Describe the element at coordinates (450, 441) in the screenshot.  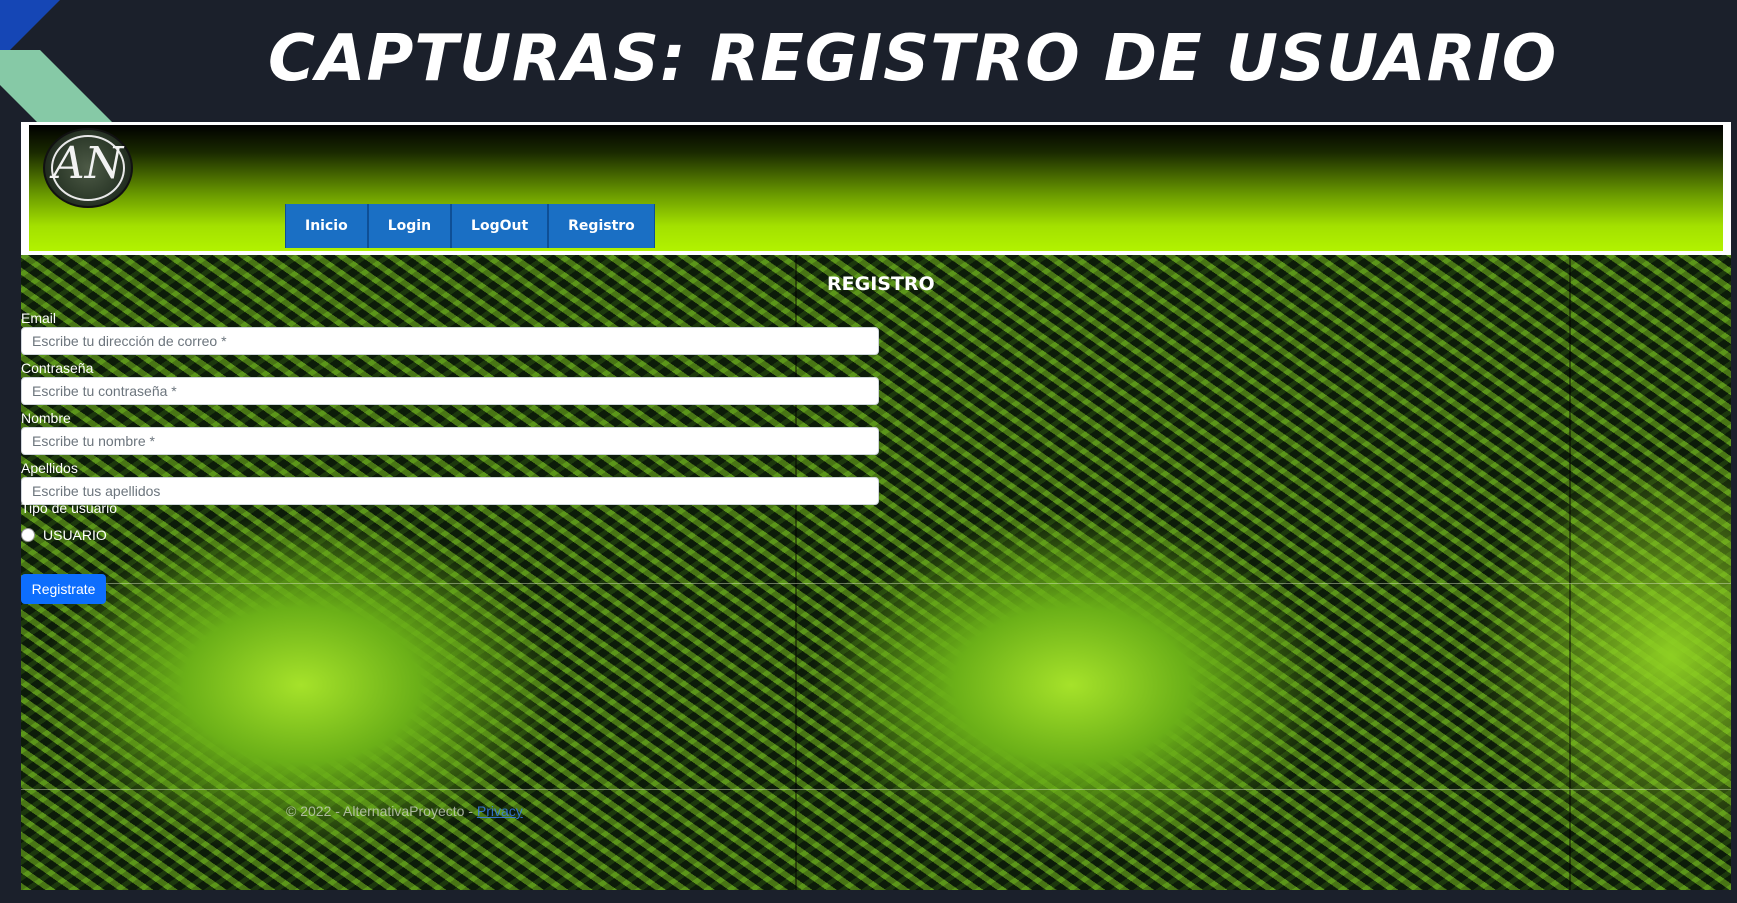
I see `name-field` at that location.